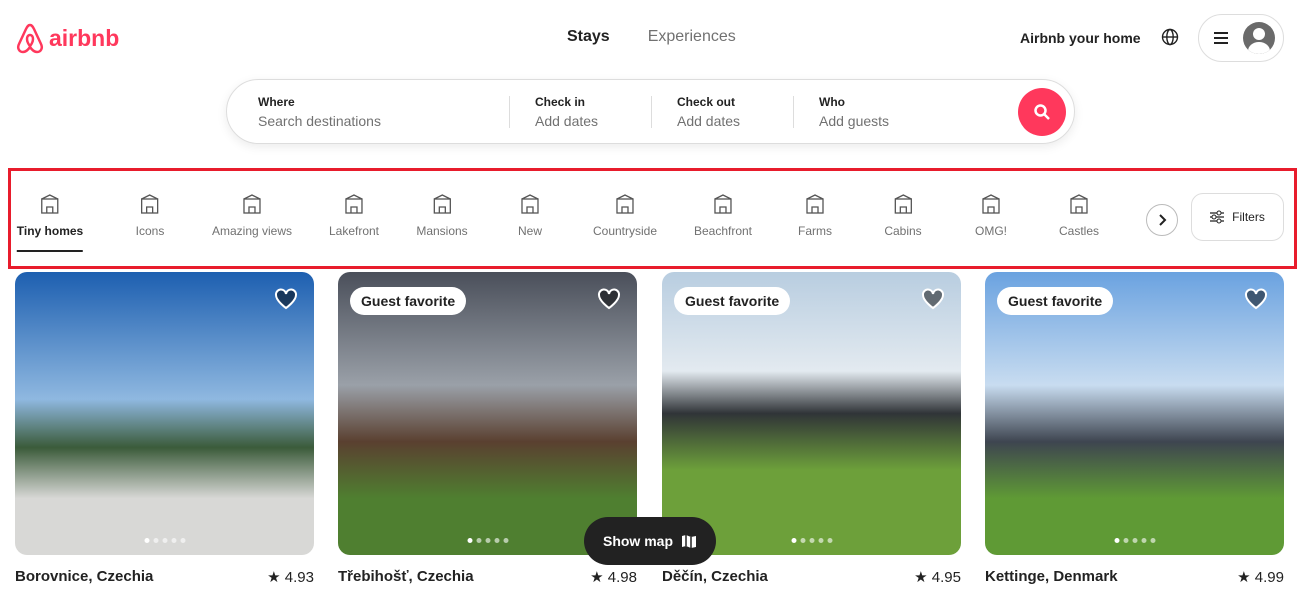 Image resolution: width=1305 pixels, height=595 pixels. Describe the element at coordinates (84, 37) in the screenshot. I see `brand-name: airbnb` at that location.